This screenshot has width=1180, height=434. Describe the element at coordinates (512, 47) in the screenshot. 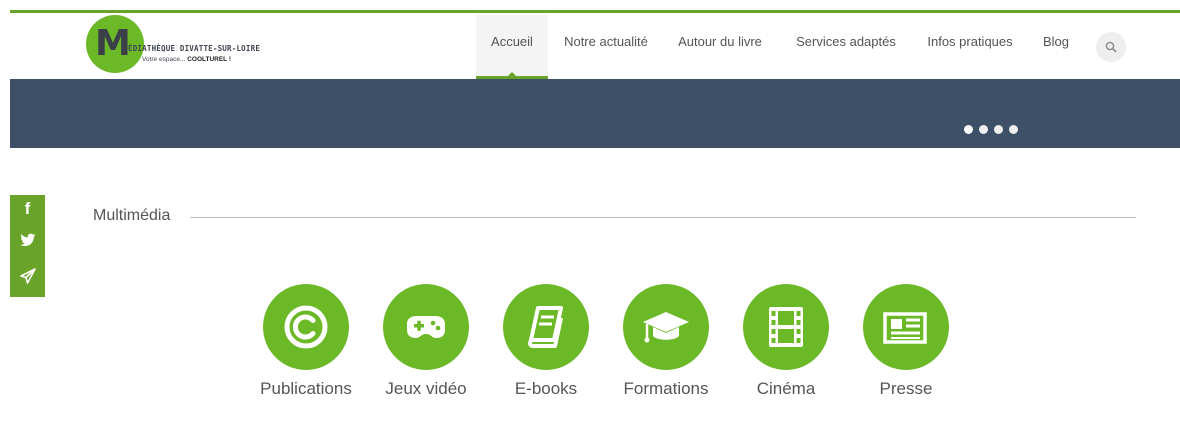

I see `nav-item-accueil: Accueil` at that location.